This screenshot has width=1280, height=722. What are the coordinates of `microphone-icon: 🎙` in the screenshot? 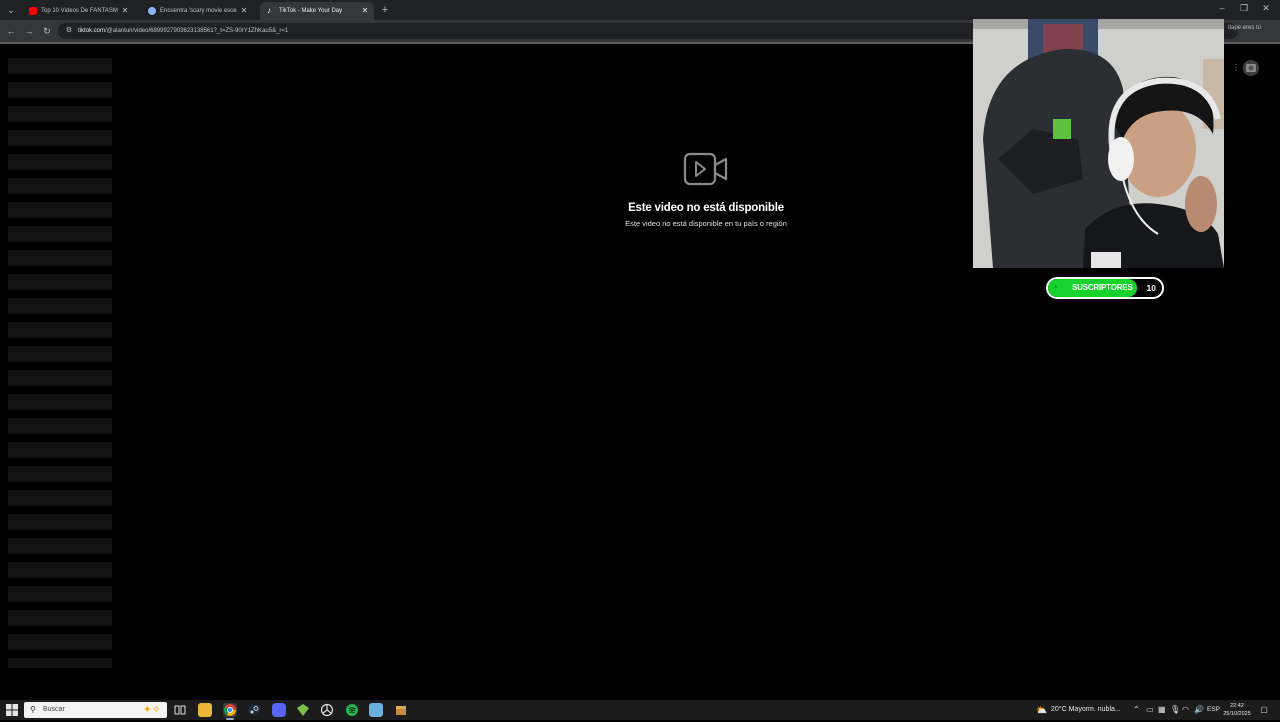 It's located at (1175, 710).